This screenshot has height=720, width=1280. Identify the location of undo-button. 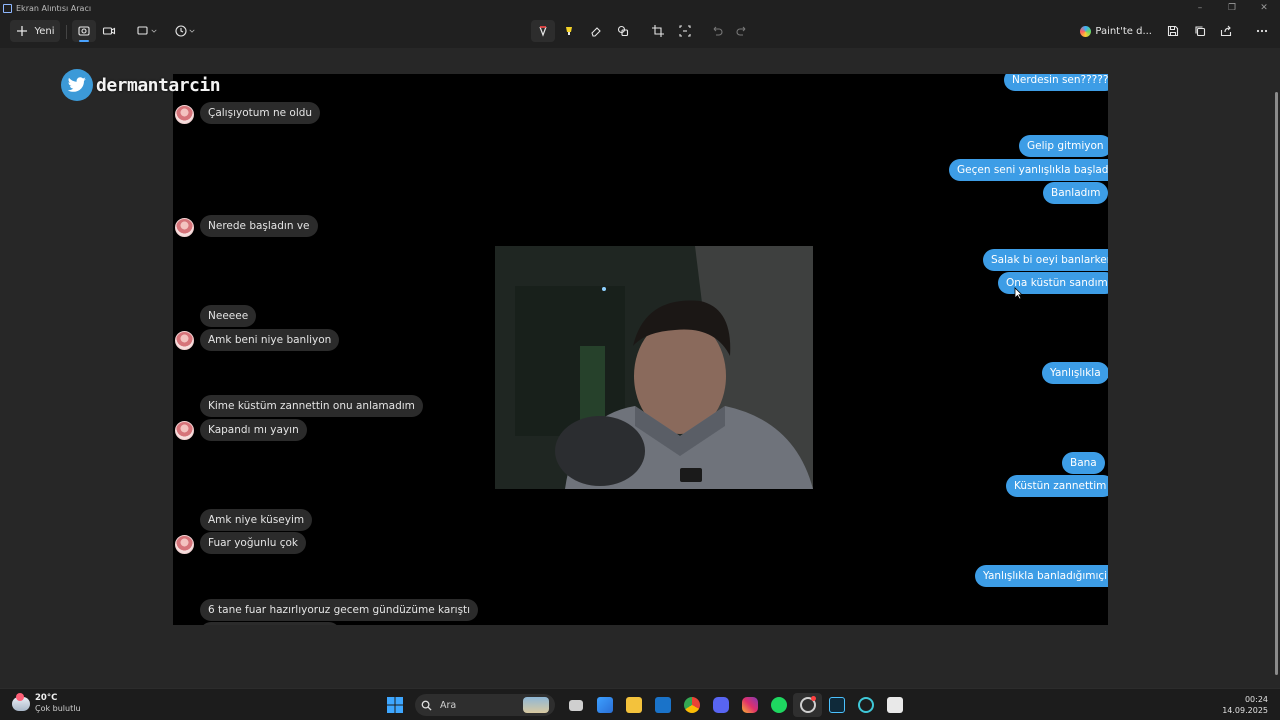
(717, 31).